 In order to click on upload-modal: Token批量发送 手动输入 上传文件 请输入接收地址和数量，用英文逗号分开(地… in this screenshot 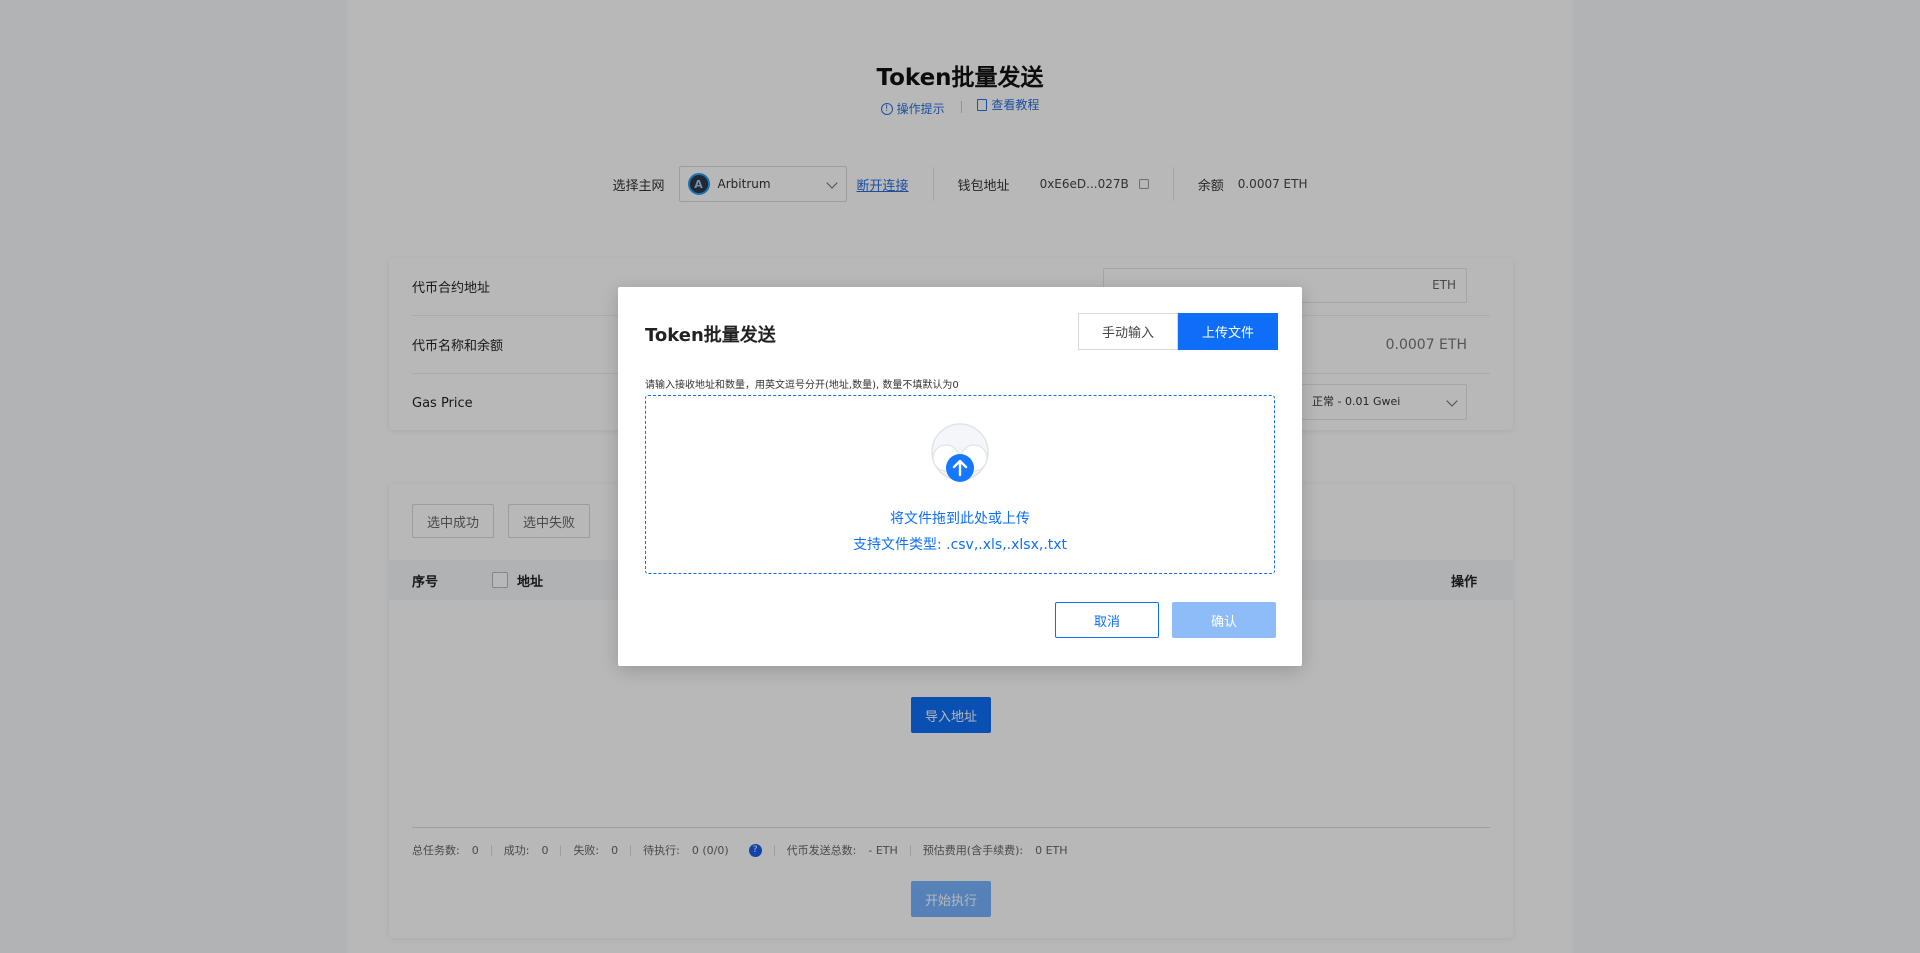, I will do `click(960, 476)`.